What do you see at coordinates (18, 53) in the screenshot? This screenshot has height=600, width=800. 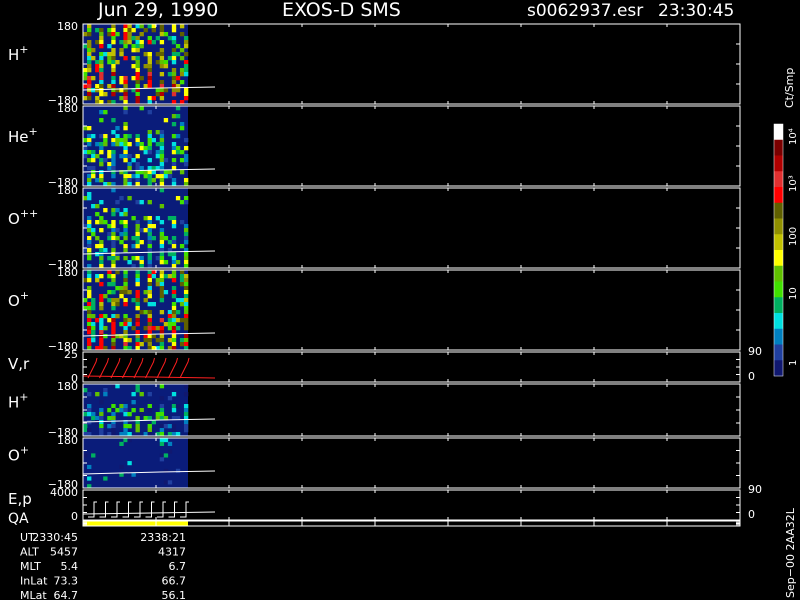 I see `panel-label: H+` at bounding box center [18, 53].